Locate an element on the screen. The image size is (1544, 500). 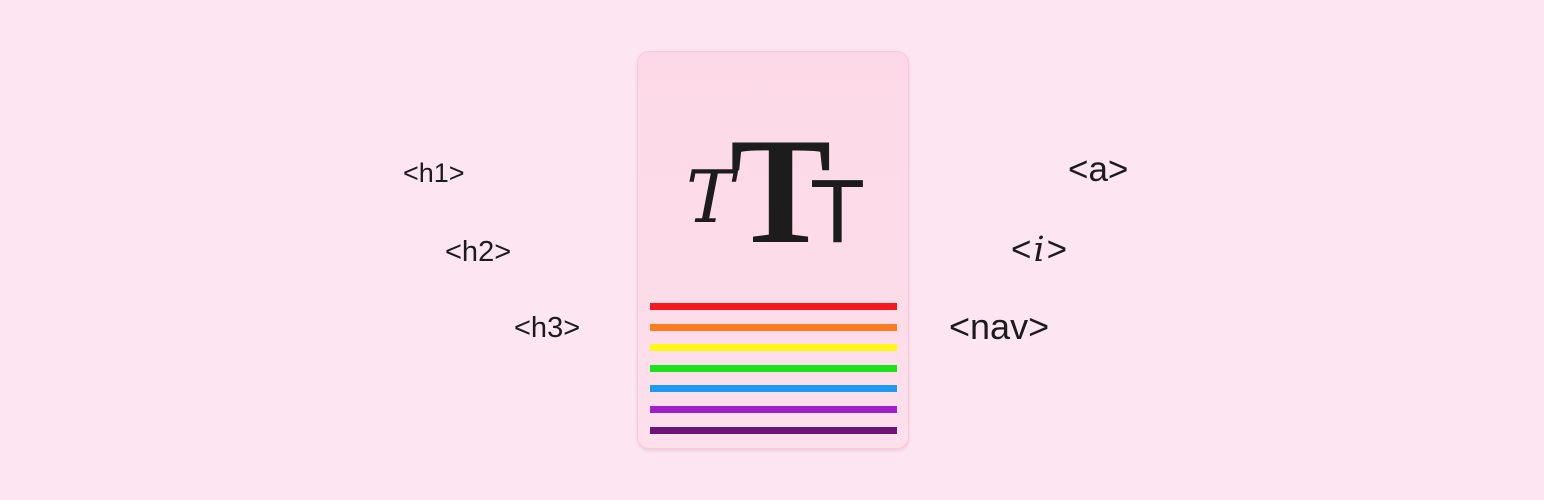
tag-i-open: < is located at coordinates (1021, 249).